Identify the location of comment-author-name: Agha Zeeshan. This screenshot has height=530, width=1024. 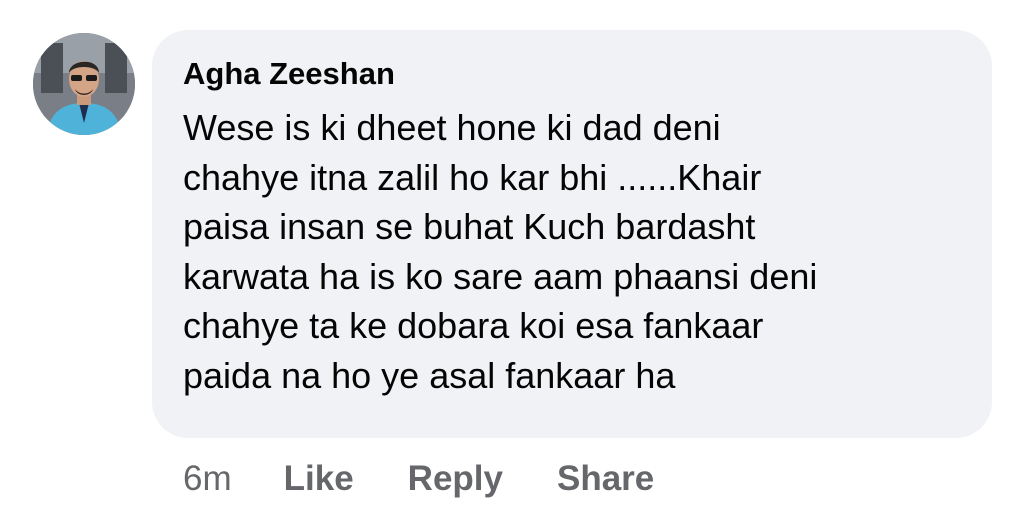
(289, 74).